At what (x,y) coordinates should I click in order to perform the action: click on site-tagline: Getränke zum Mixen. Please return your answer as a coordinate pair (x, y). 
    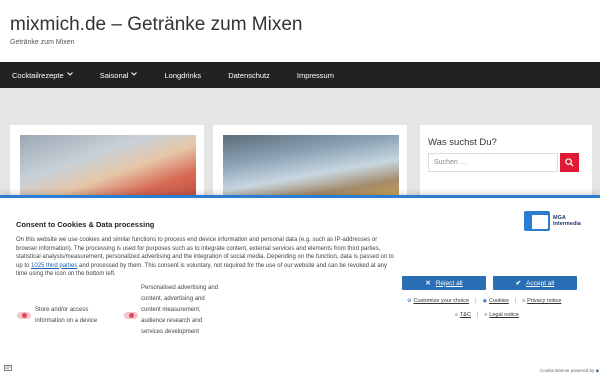
    Looking at the image, I should click on (42, 42).